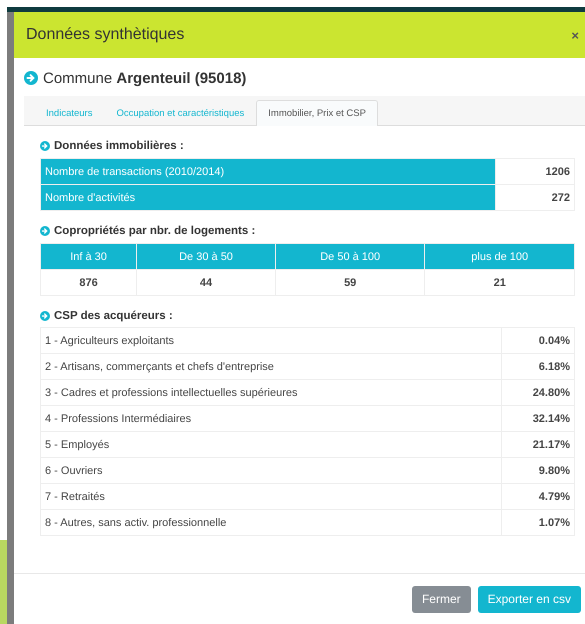 Image resolution: width=585 pixels, height=624 pixels. Describe the element at coordinates (271, 523) in the screenshot. I see `table-cell: 8 - Autres, sans activ. professionnelle` at that location.